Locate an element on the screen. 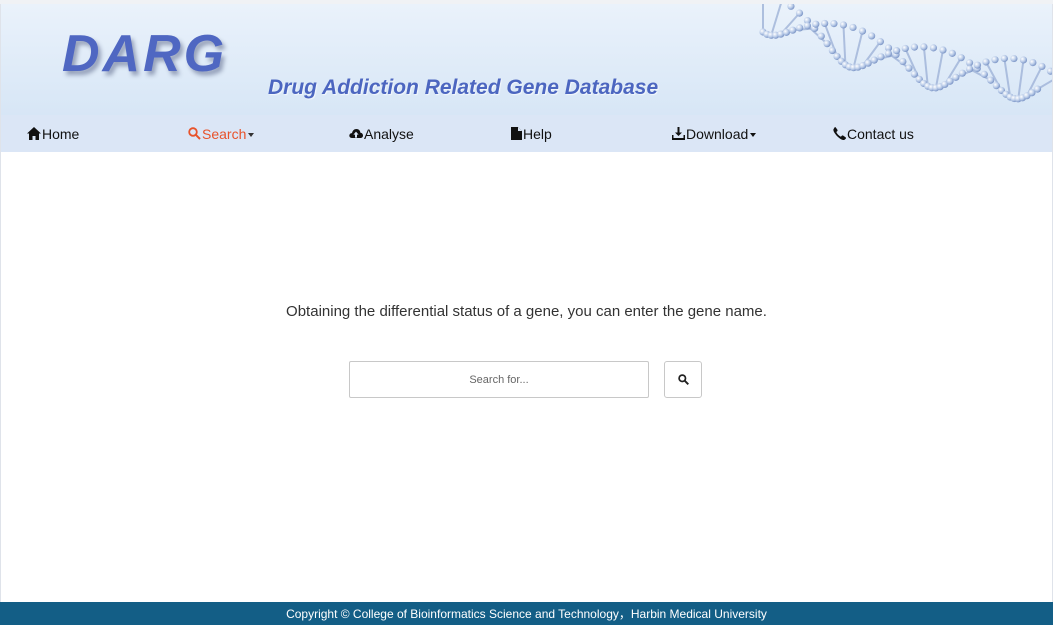  site-logo: DARG is located at coordinates (144, 54).